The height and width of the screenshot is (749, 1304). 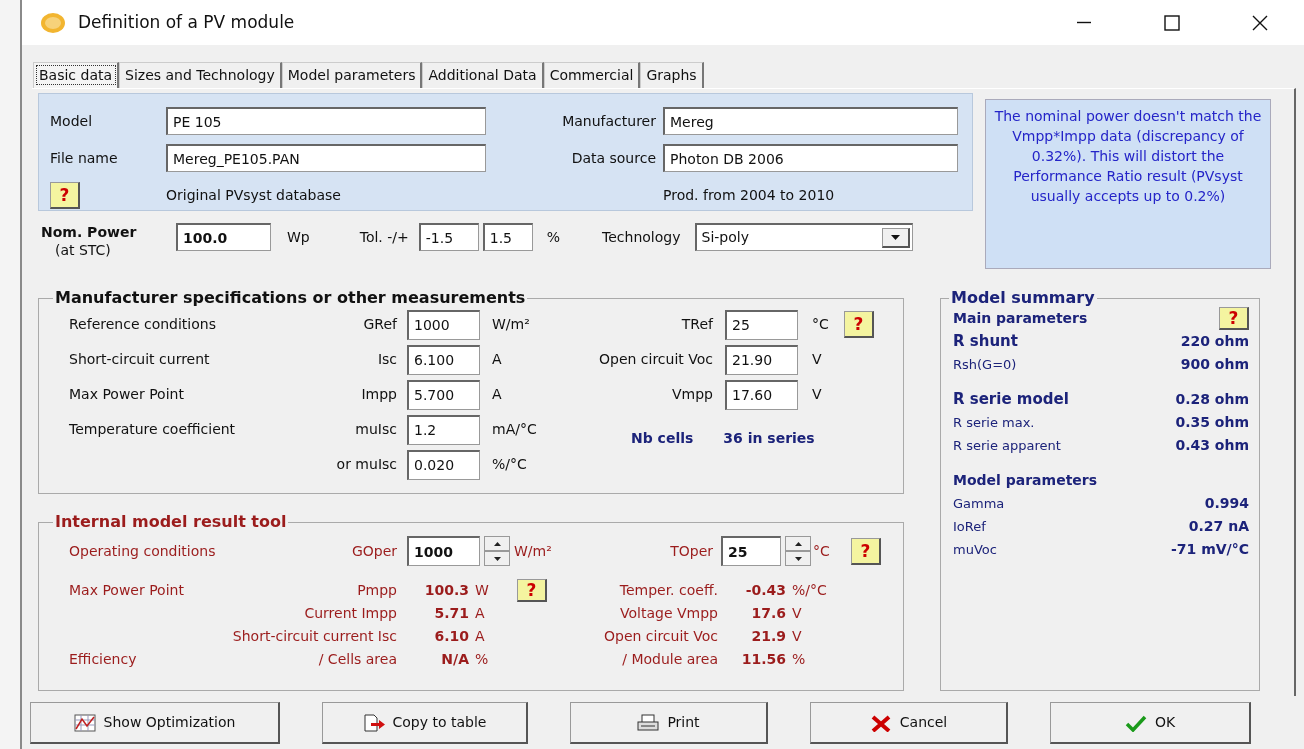 What do you see at coordinates (443, 394) in the screenshot?
I see `input-field: 5.700` at bounding box center [443, 394].